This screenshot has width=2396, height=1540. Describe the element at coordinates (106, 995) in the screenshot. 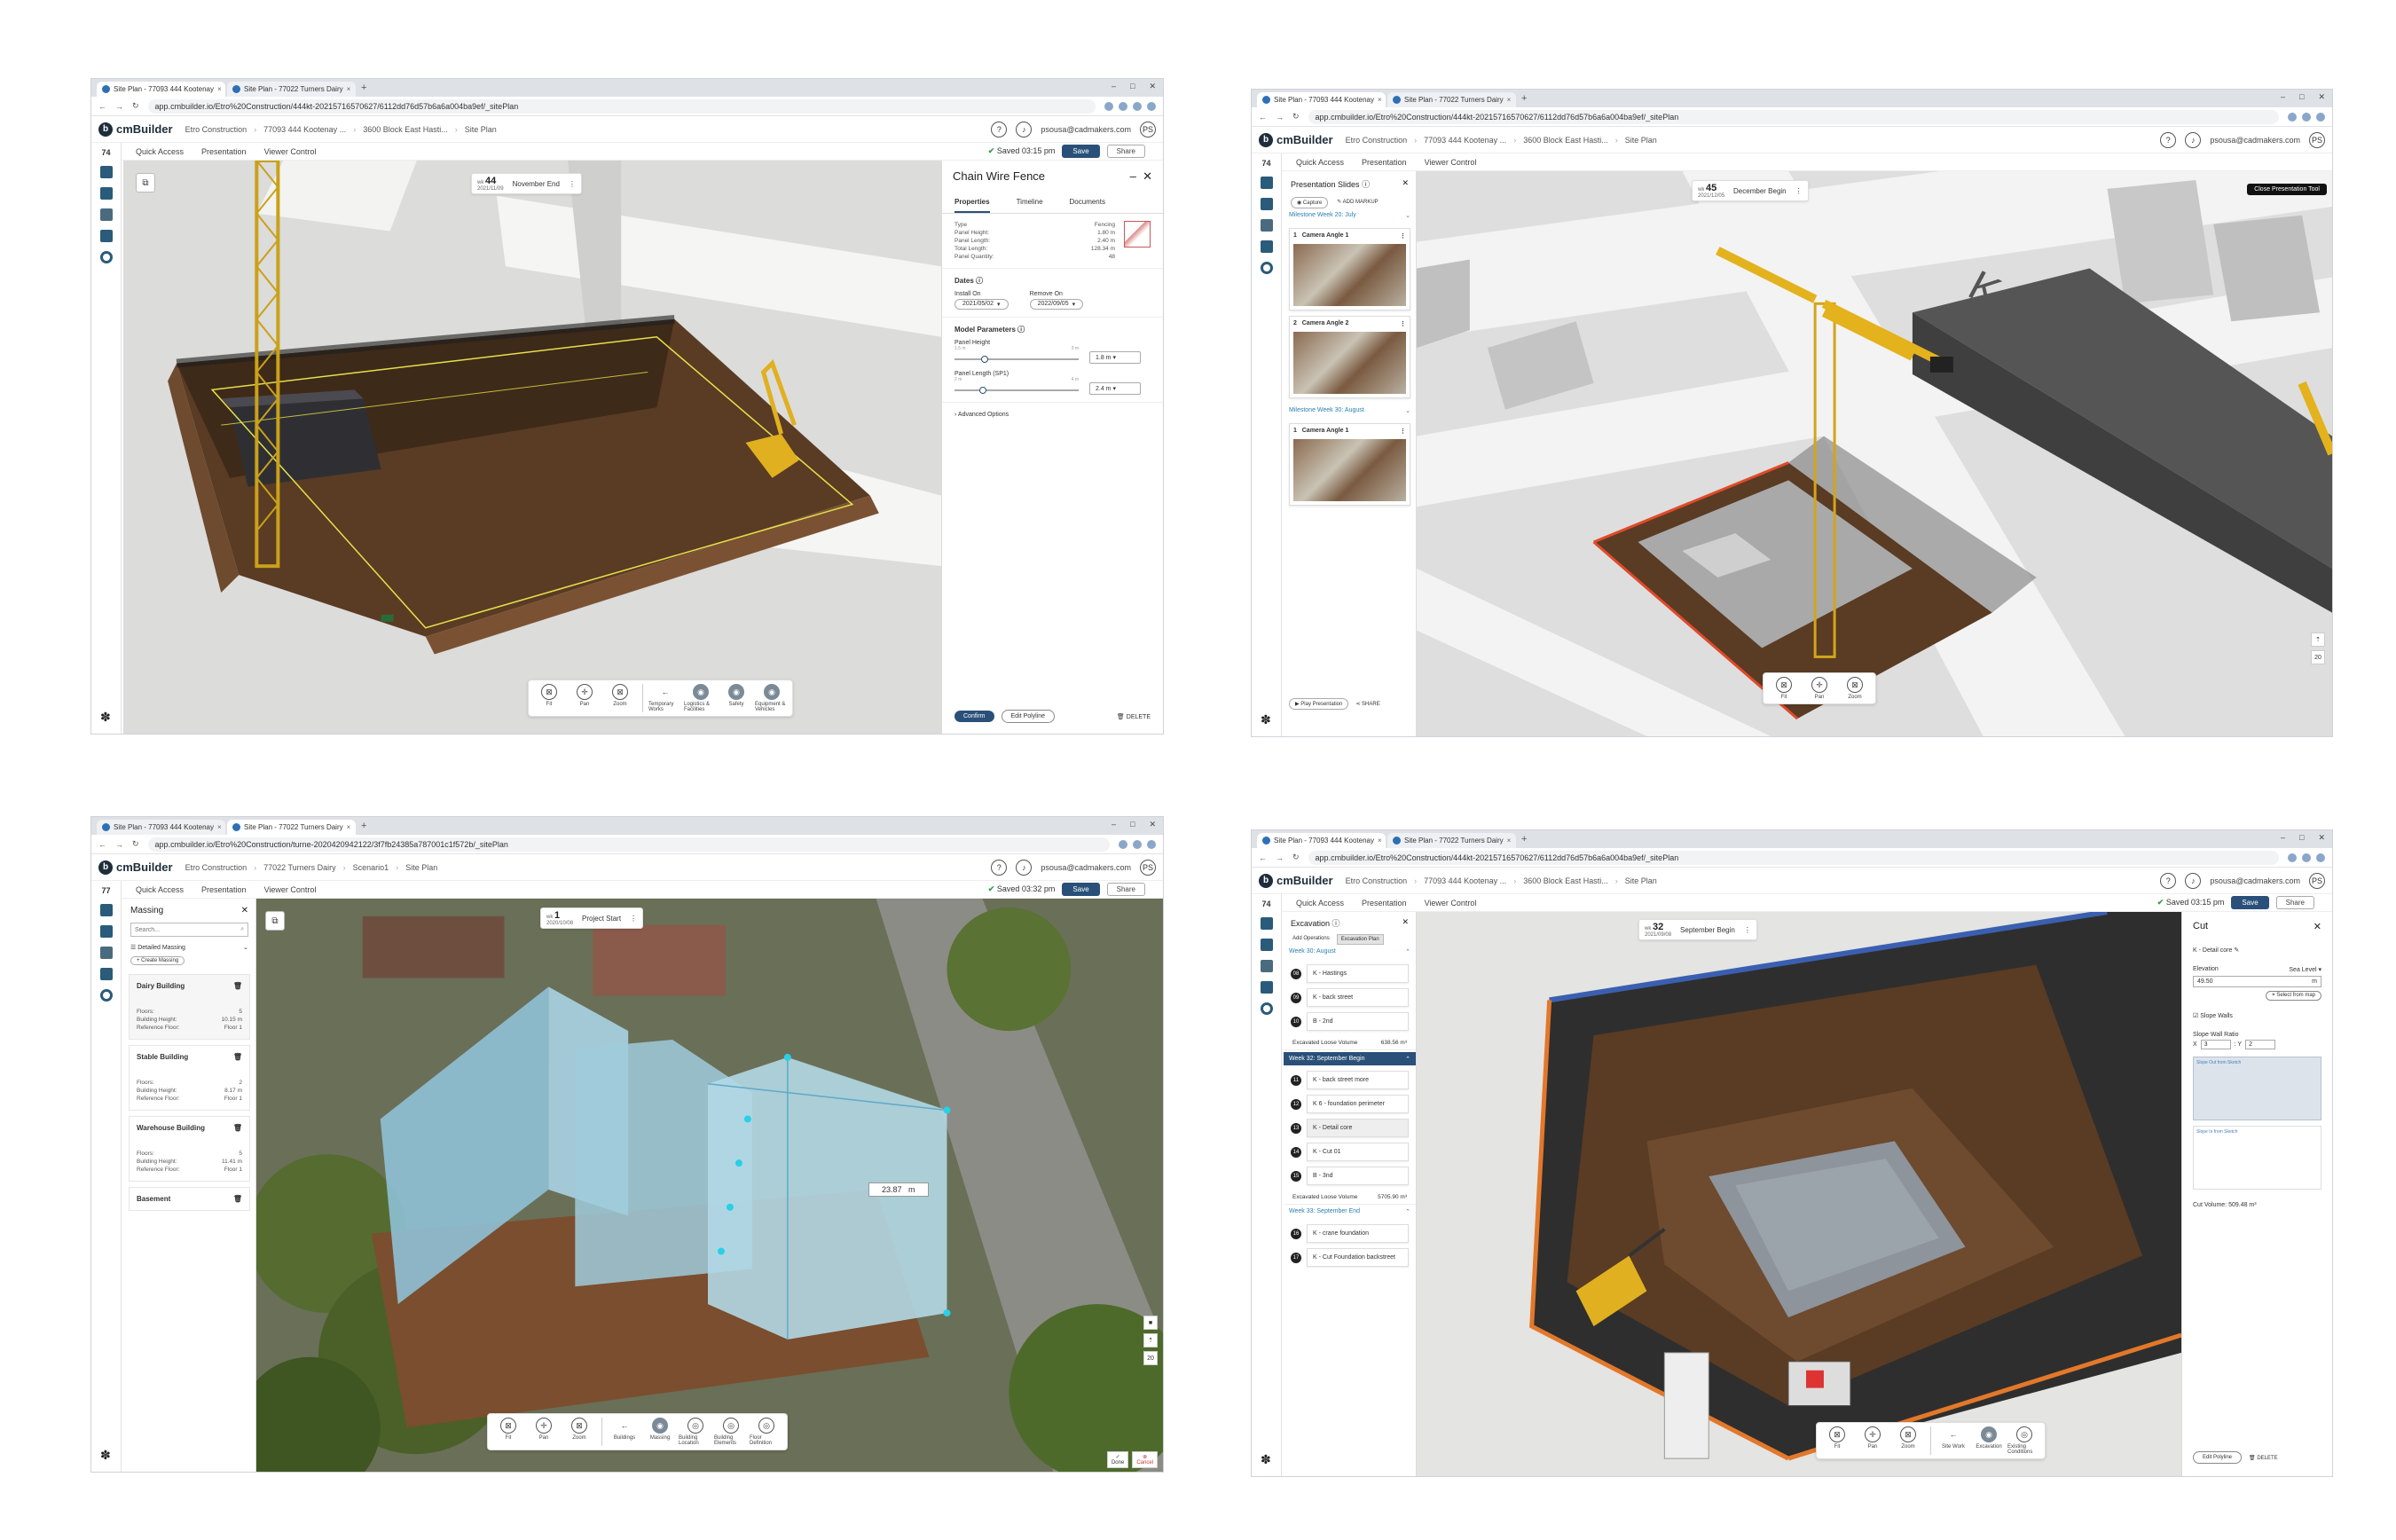

I see `gear-icon` at that location.